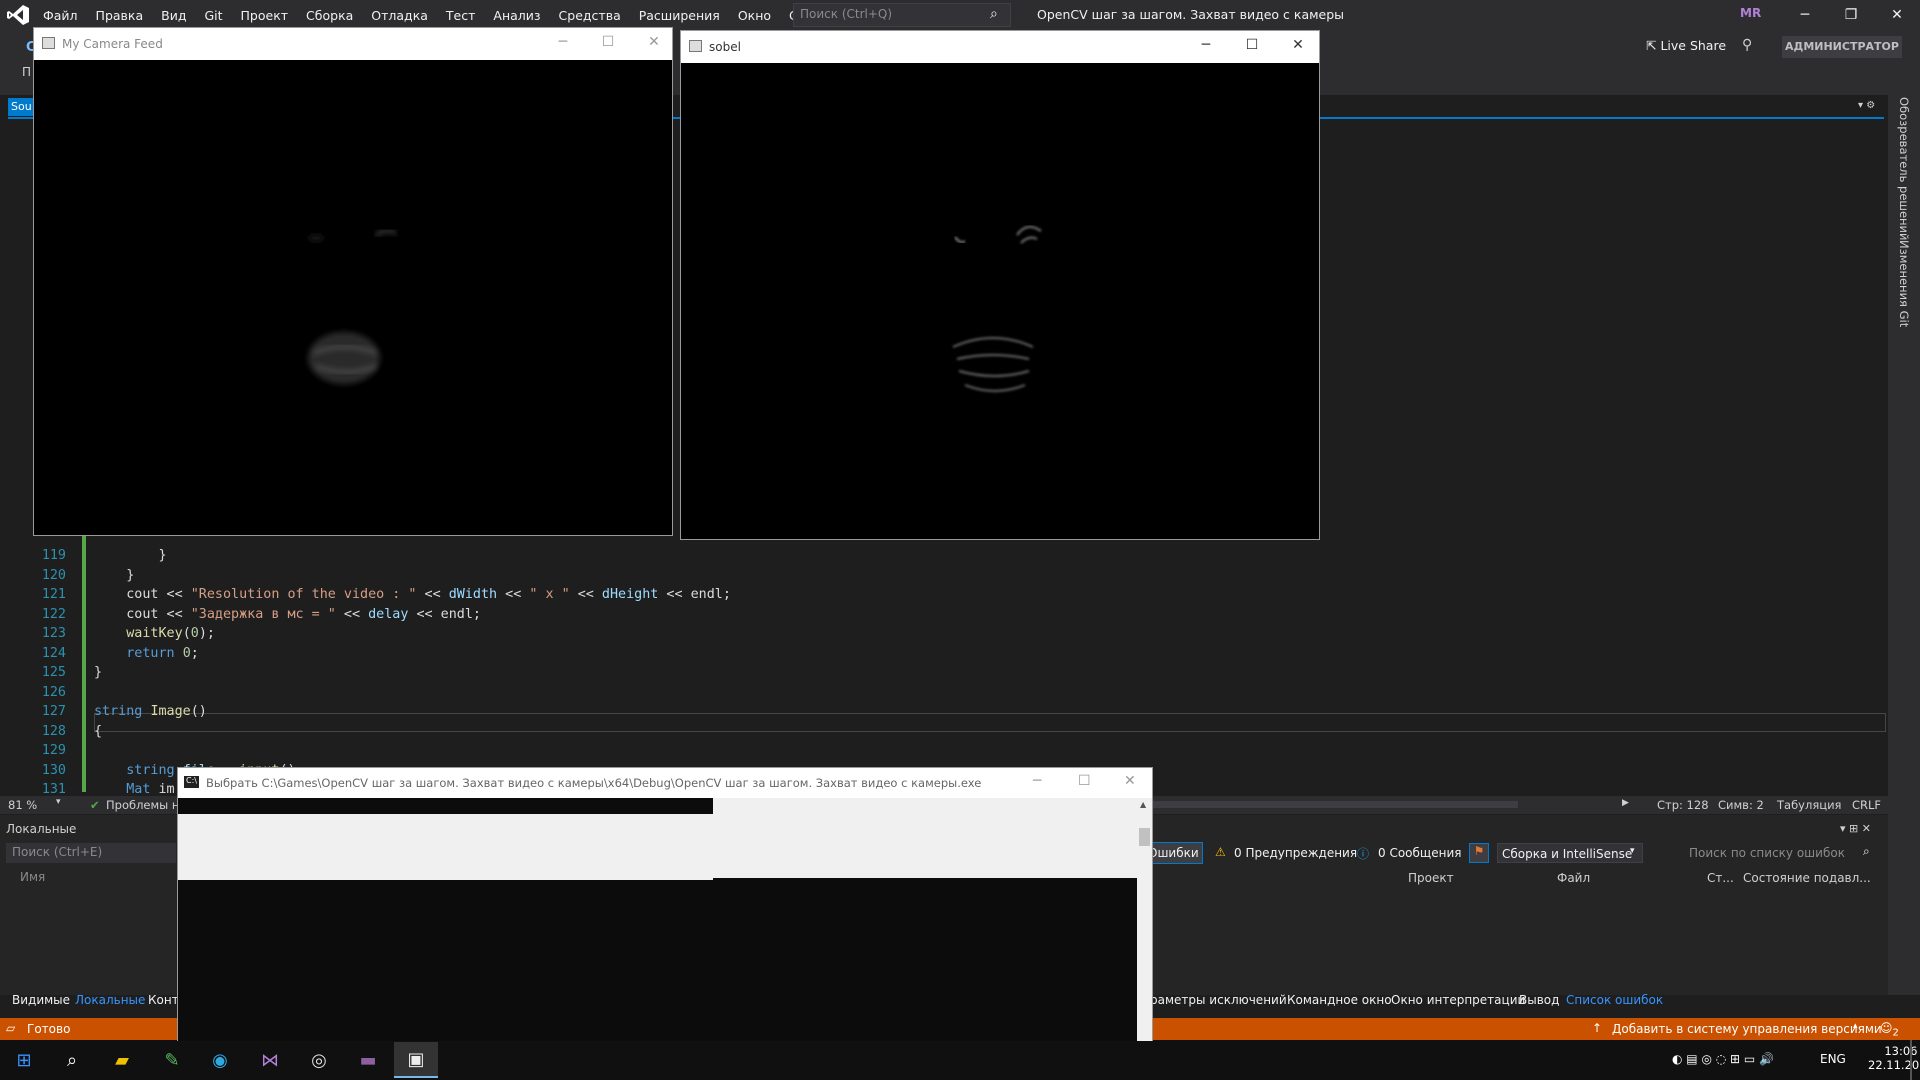 This screenshot has height=1080, width=1920. Describe the element at coordinates (22, 805) in the screenshot. I see `zoom-level: 81 %` at that location.